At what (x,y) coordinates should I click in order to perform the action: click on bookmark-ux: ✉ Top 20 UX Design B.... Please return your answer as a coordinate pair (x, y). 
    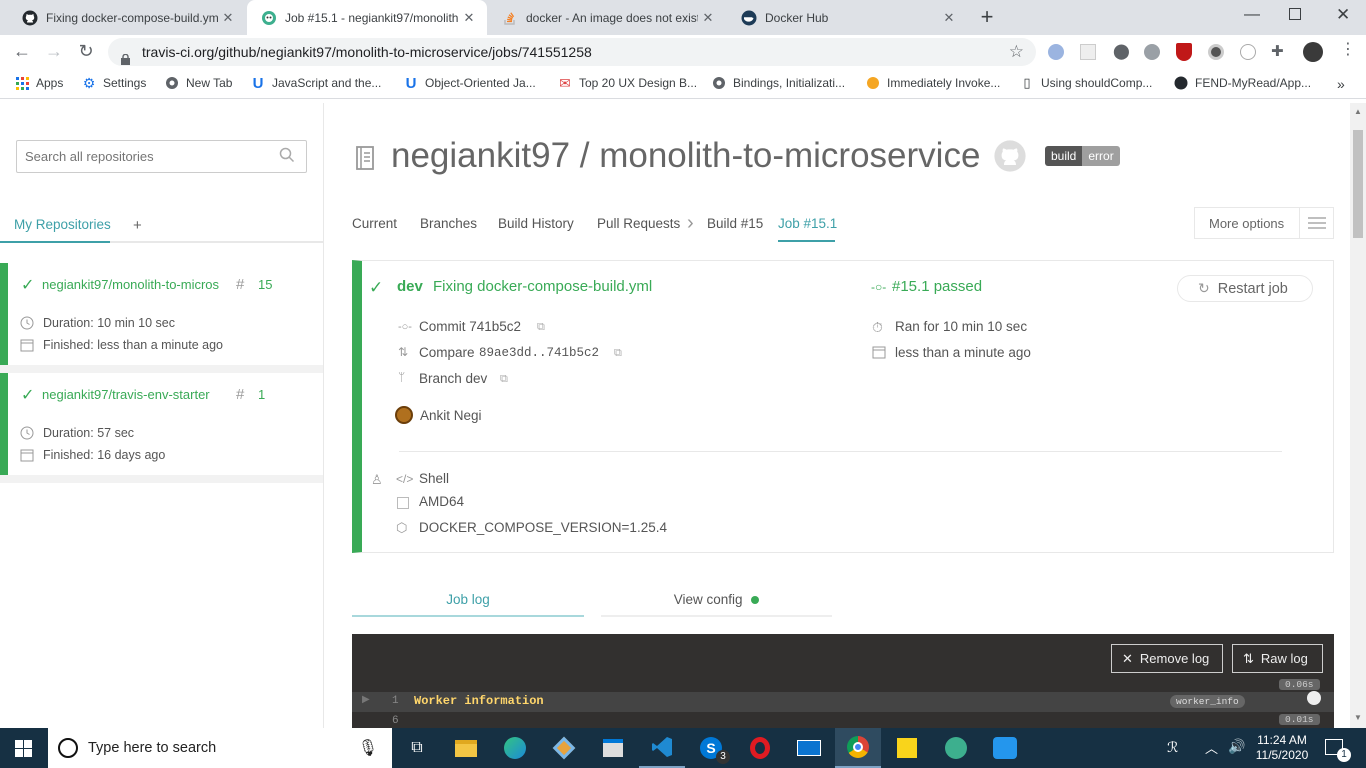
    Looking at the image, I should click on (627, 83).